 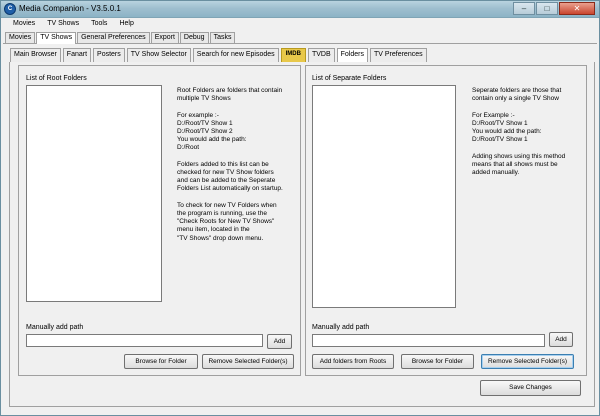 I want to click on separate-manual-path-label: Manually add path, so click(x=341, y=327).